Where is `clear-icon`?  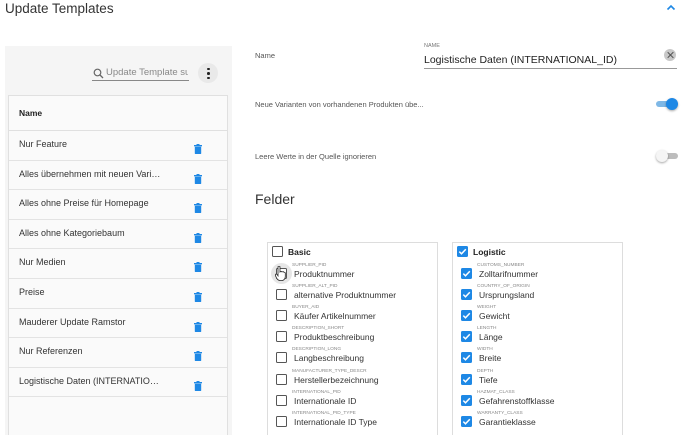 clear-icon is located at coordinates (670, 55).